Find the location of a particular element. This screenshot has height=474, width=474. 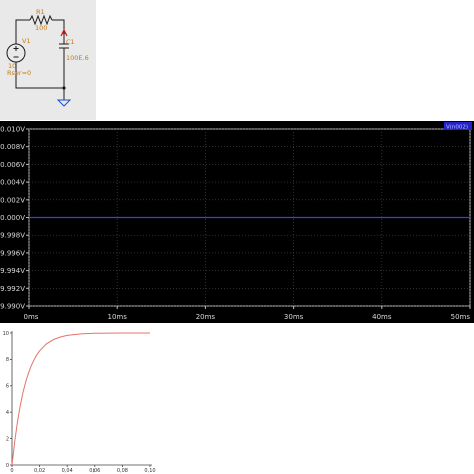

ground-icon is located at coordinates (64, 103).